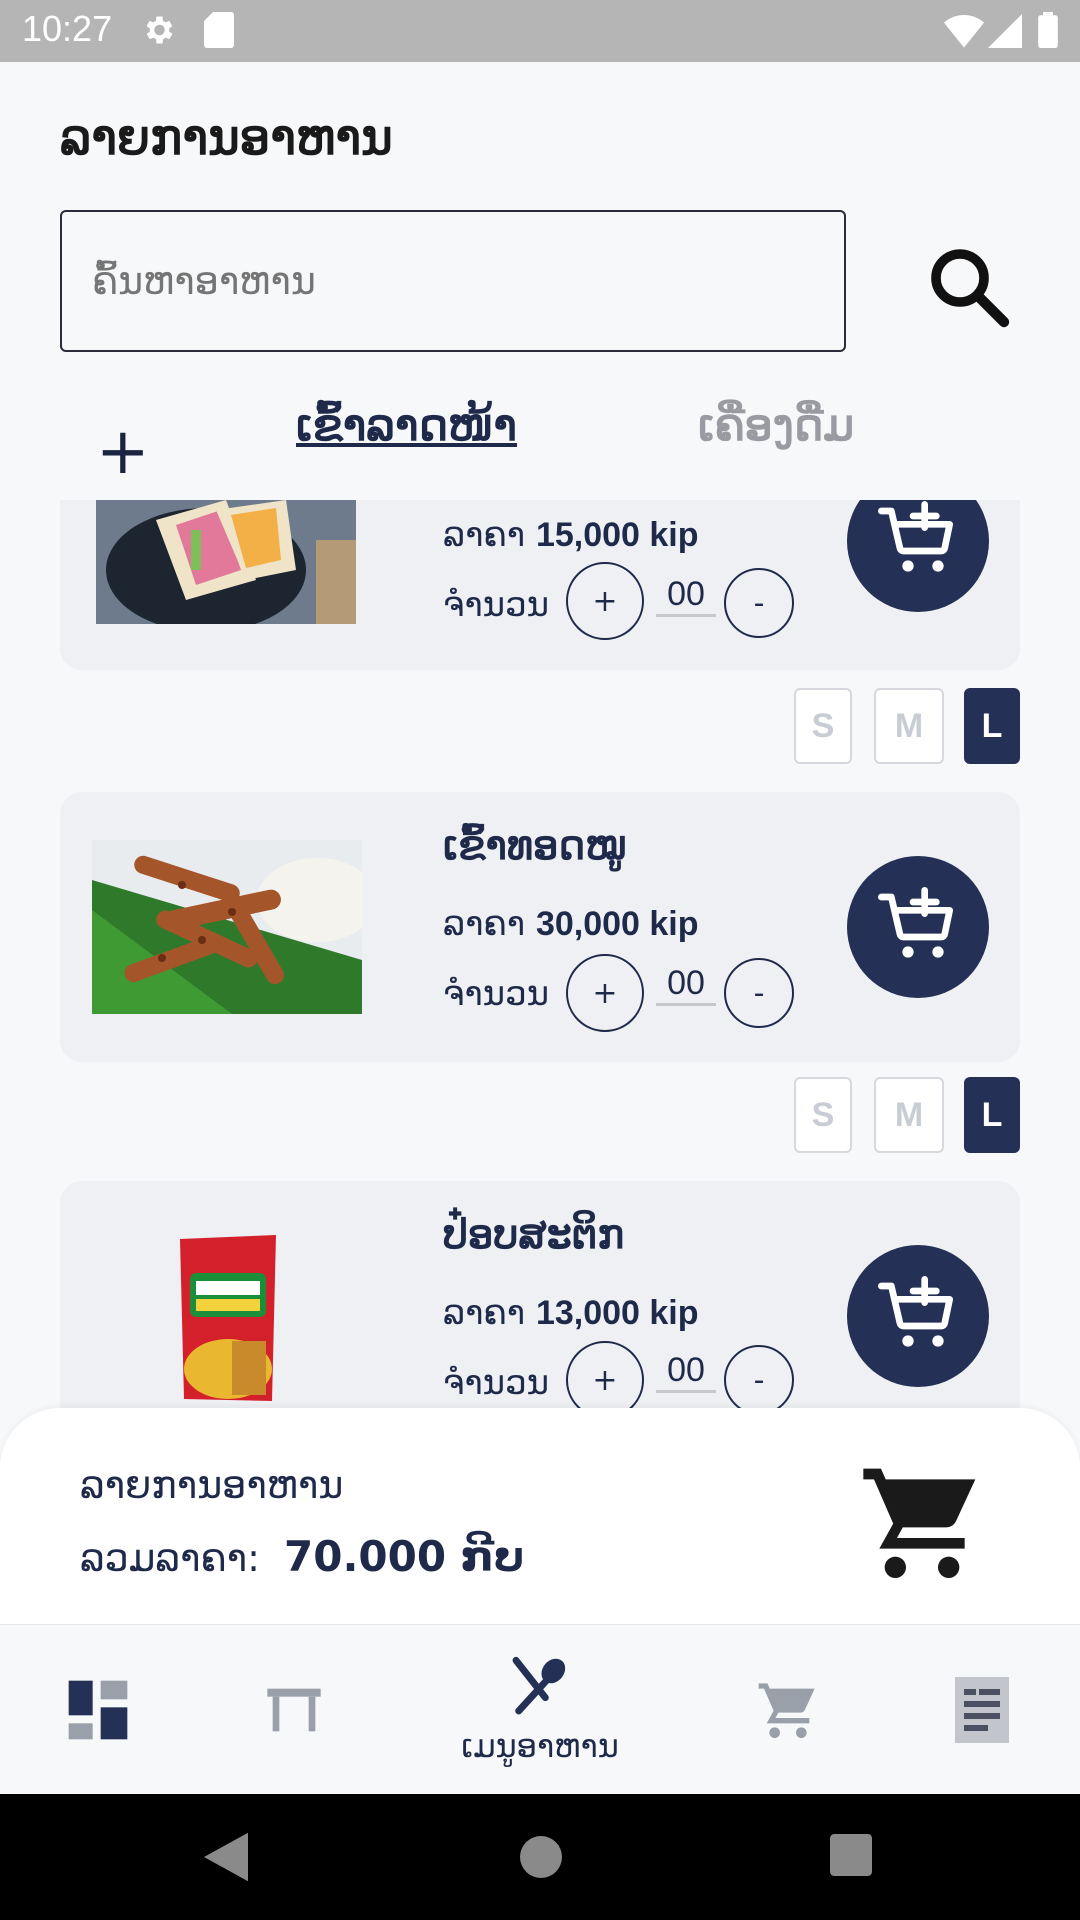 The image size is (1080, 1920). Describe the element at coordinates (67, 28) in the screenshot. I see `status-time: 10:27` at that location.